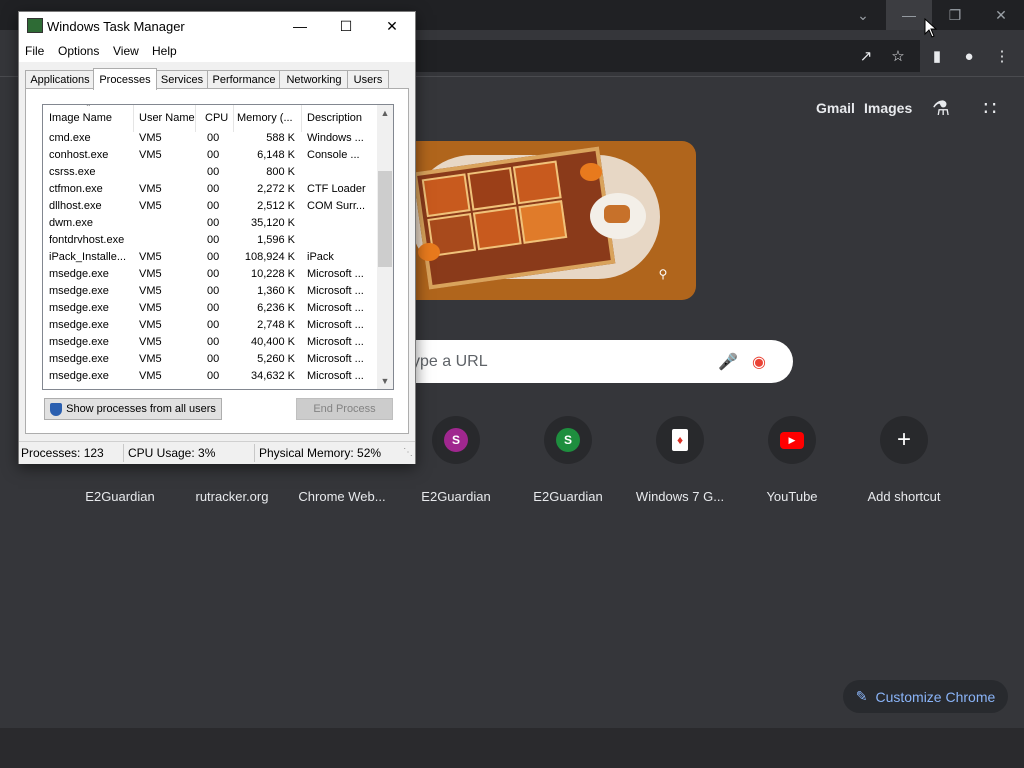  Describe the element at coordinates (904, 496) in the screenshot. I see `shortcut-label: Add shortcut` at that location.